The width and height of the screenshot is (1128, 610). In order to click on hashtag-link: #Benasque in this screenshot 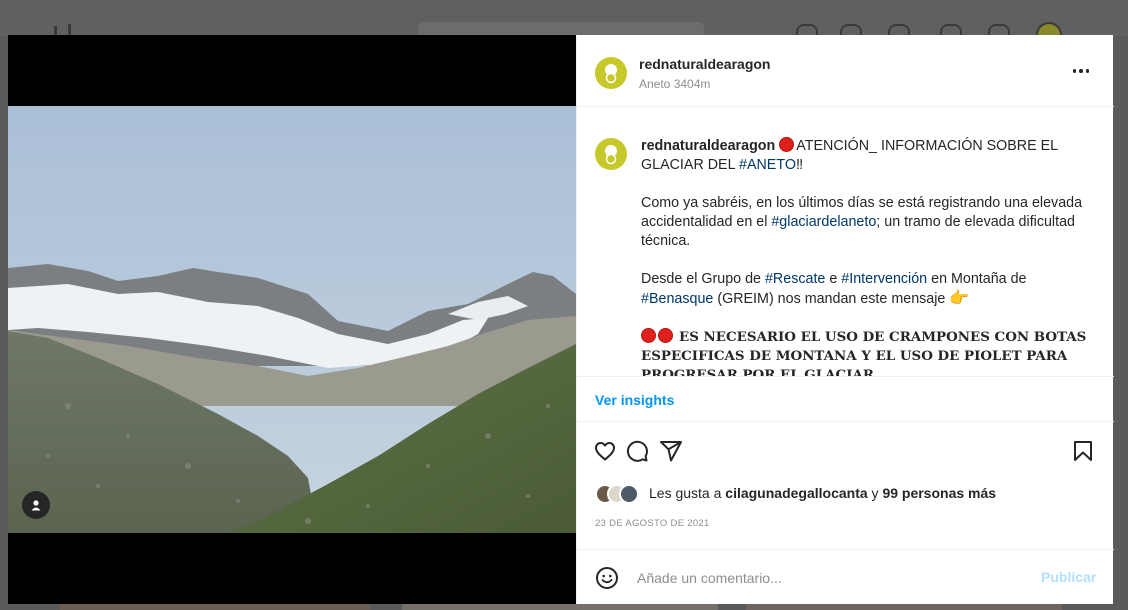, I will do `click(677, 299)`.